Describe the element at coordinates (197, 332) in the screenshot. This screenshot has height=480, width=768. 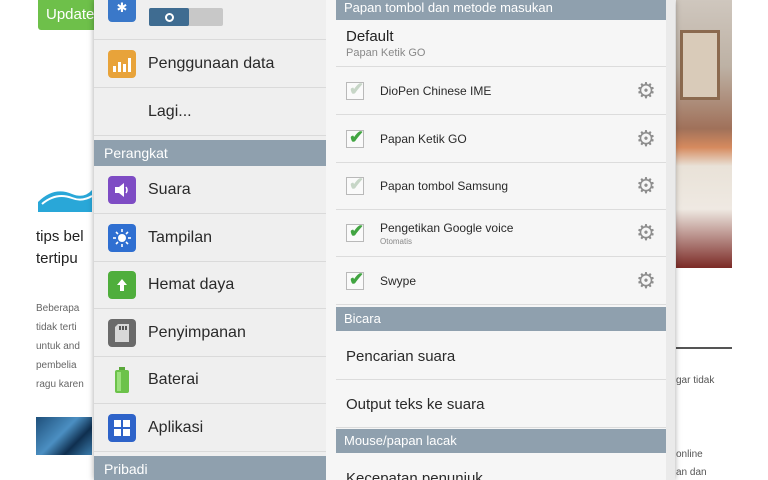
I see `menu-item-label: Penyimpanan` at that location.